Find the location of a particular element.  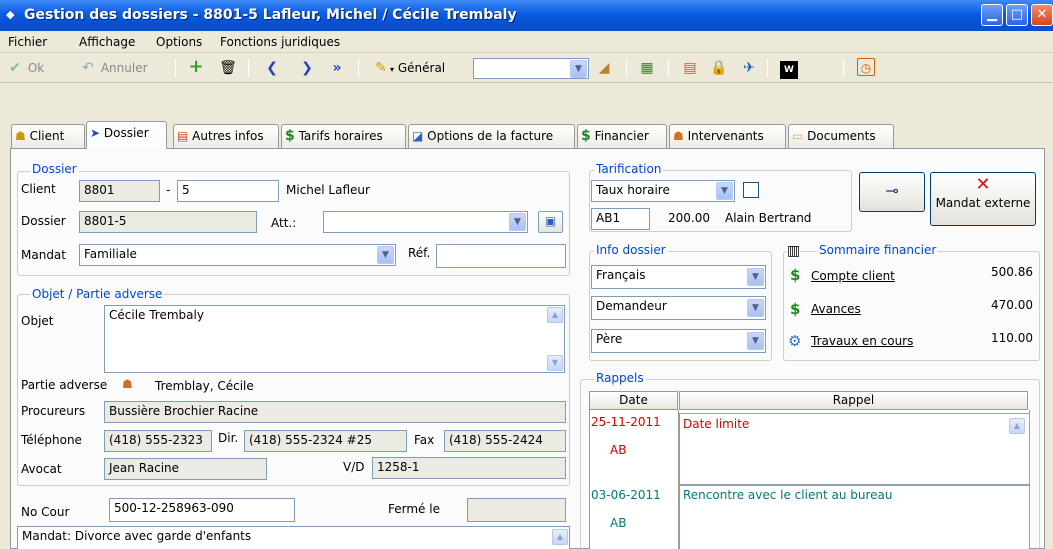

mandat-externe-button: ✕ Mandat externe is located at coordinates (983, 199).